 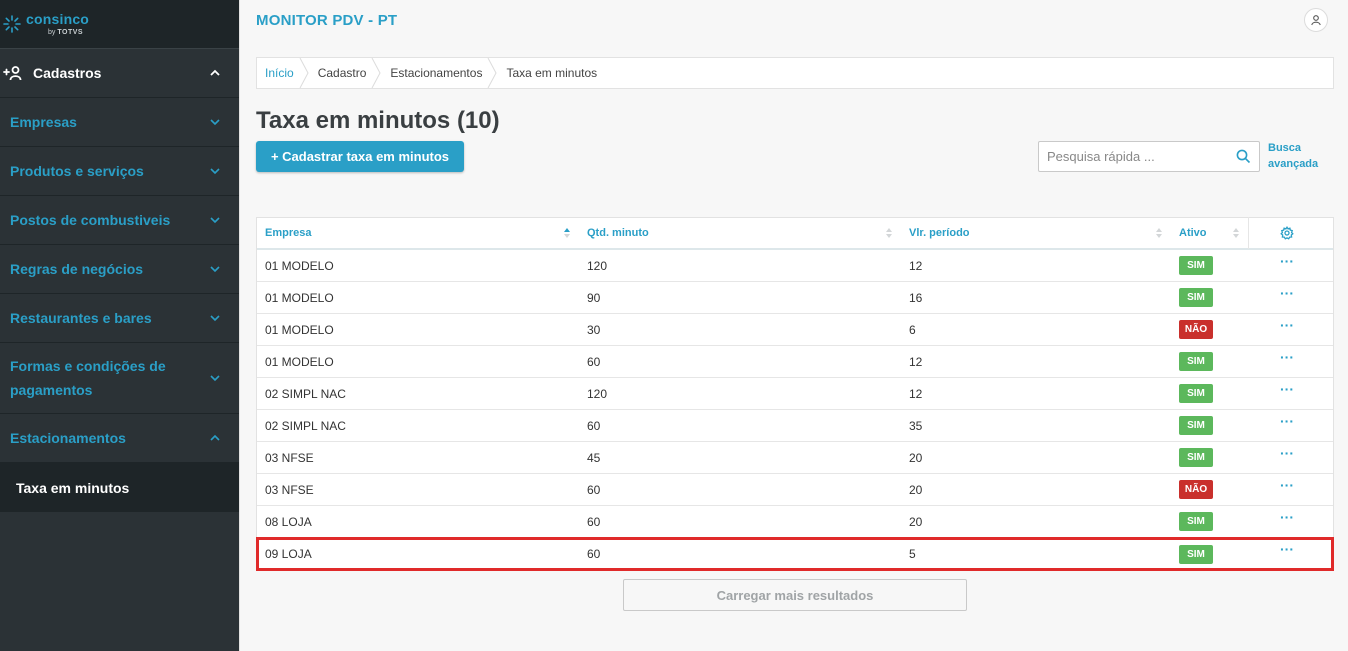 I want to click on sidebar-section-cadastros: Cadastros, so click(x=119, y=73).